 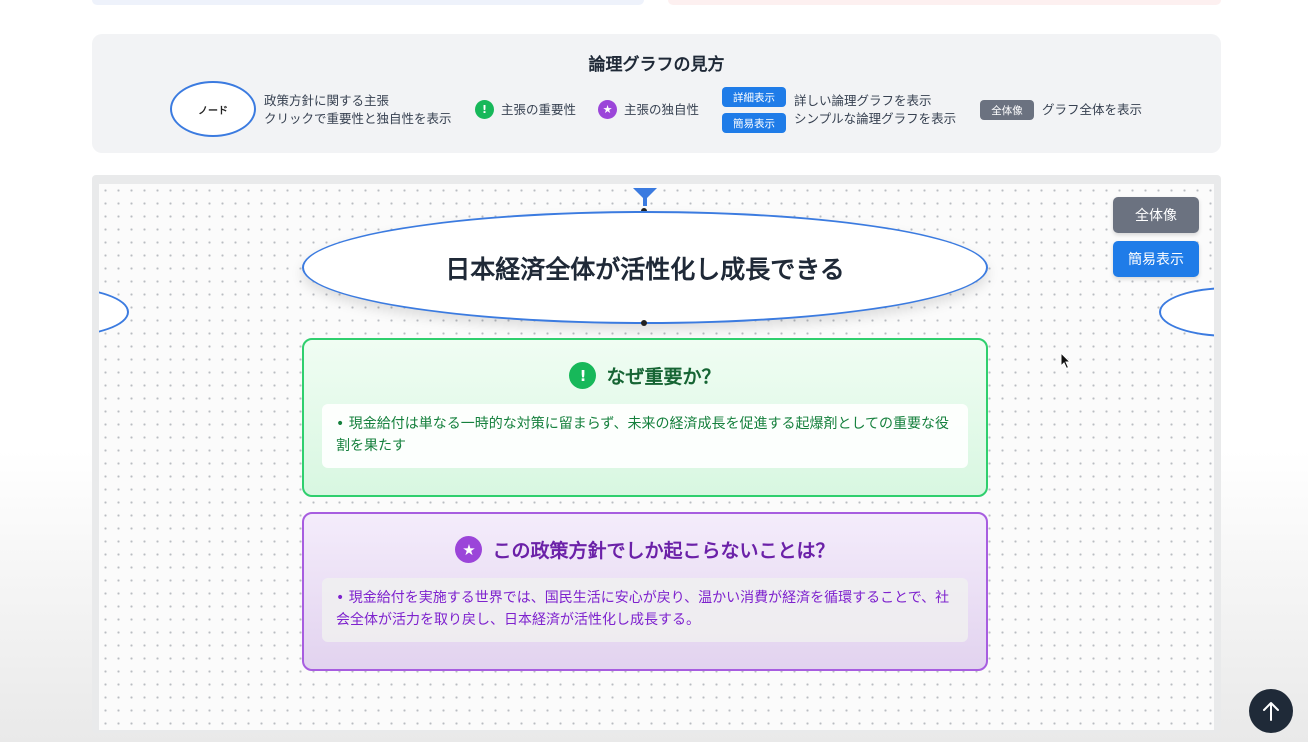 What do you see at coordinates (358, 110) in the screenshot?
I see `legend-node-description: 政策方針に関する主張 クリックで重要性と独自性を表示` at bounding box center [358, 110].